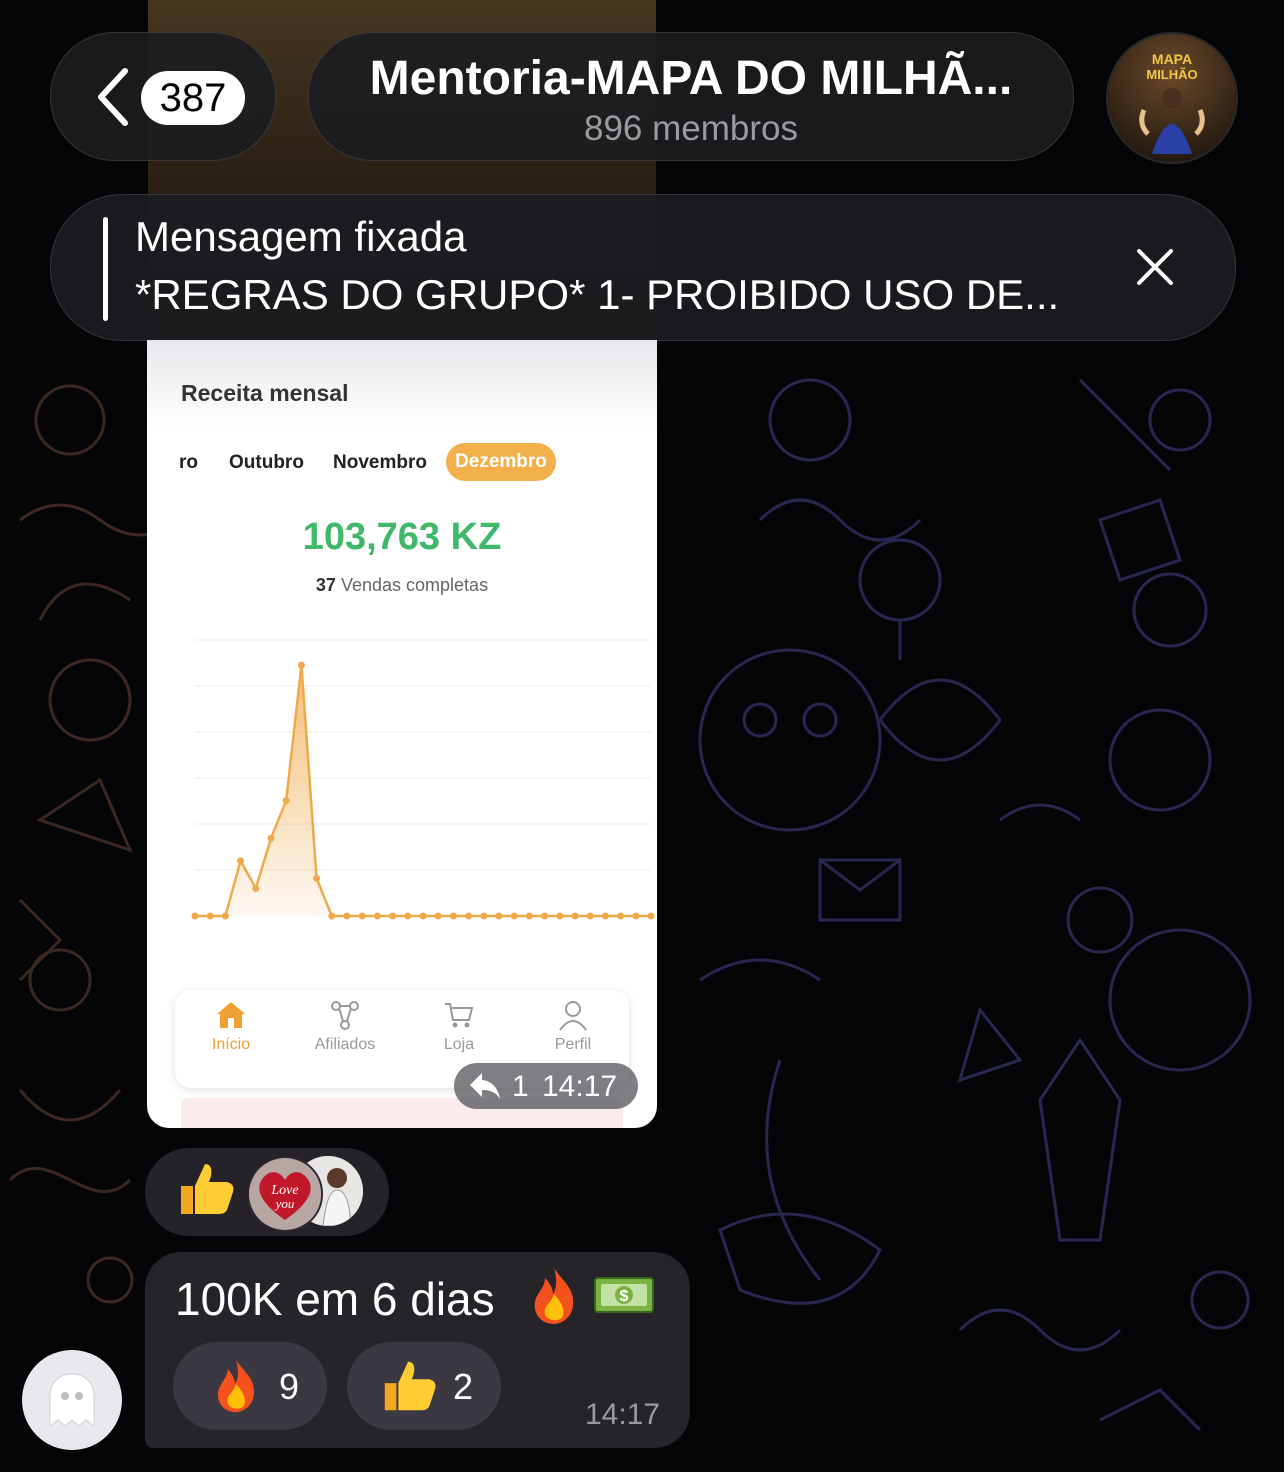 The width and height of the screenshot is (1284, 1472). I want to click on close-icon, so click(1155, 267).